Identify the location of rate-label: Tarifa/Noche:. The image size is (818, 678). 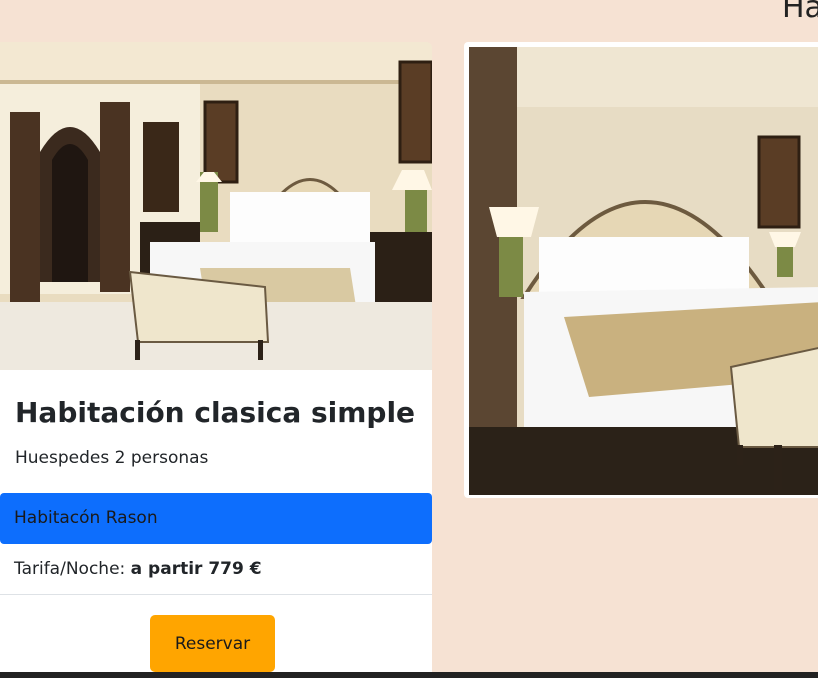
(70, 569).